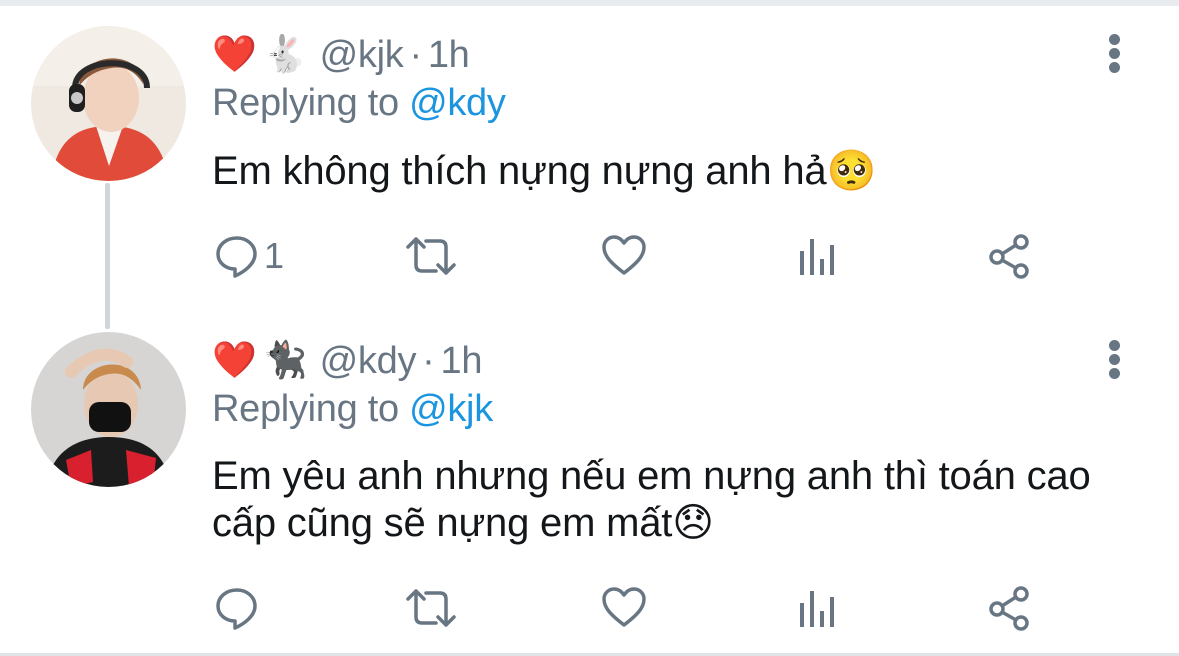 This screenshot has height=656, width=1179. What do you see at coordinates (589, 256) in the screenshot?
I see `tweet-actions: 1` at bounding box center [589, 256].